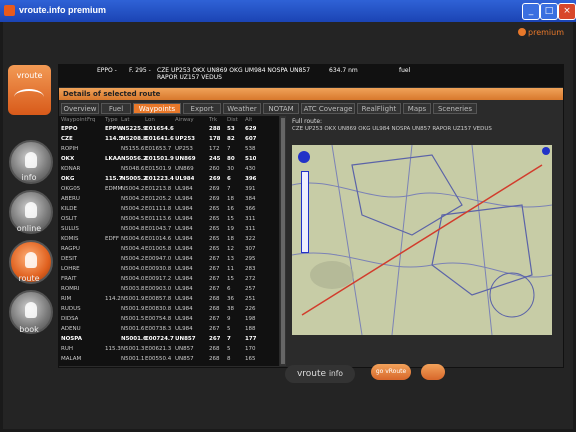 The height and width of the screenshot is (432, 576). I want to click on table-cell: KILDE, so click(69, 209).